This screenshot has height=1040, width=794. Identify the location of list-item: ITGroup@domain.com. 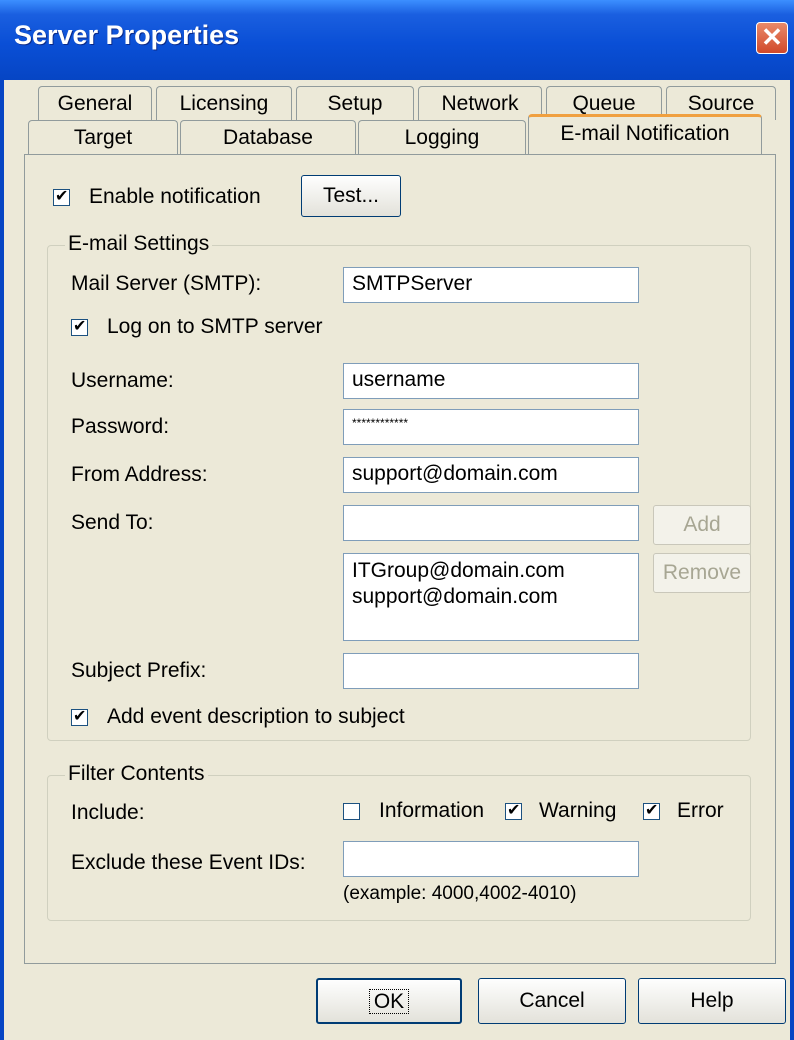
(491, 571).